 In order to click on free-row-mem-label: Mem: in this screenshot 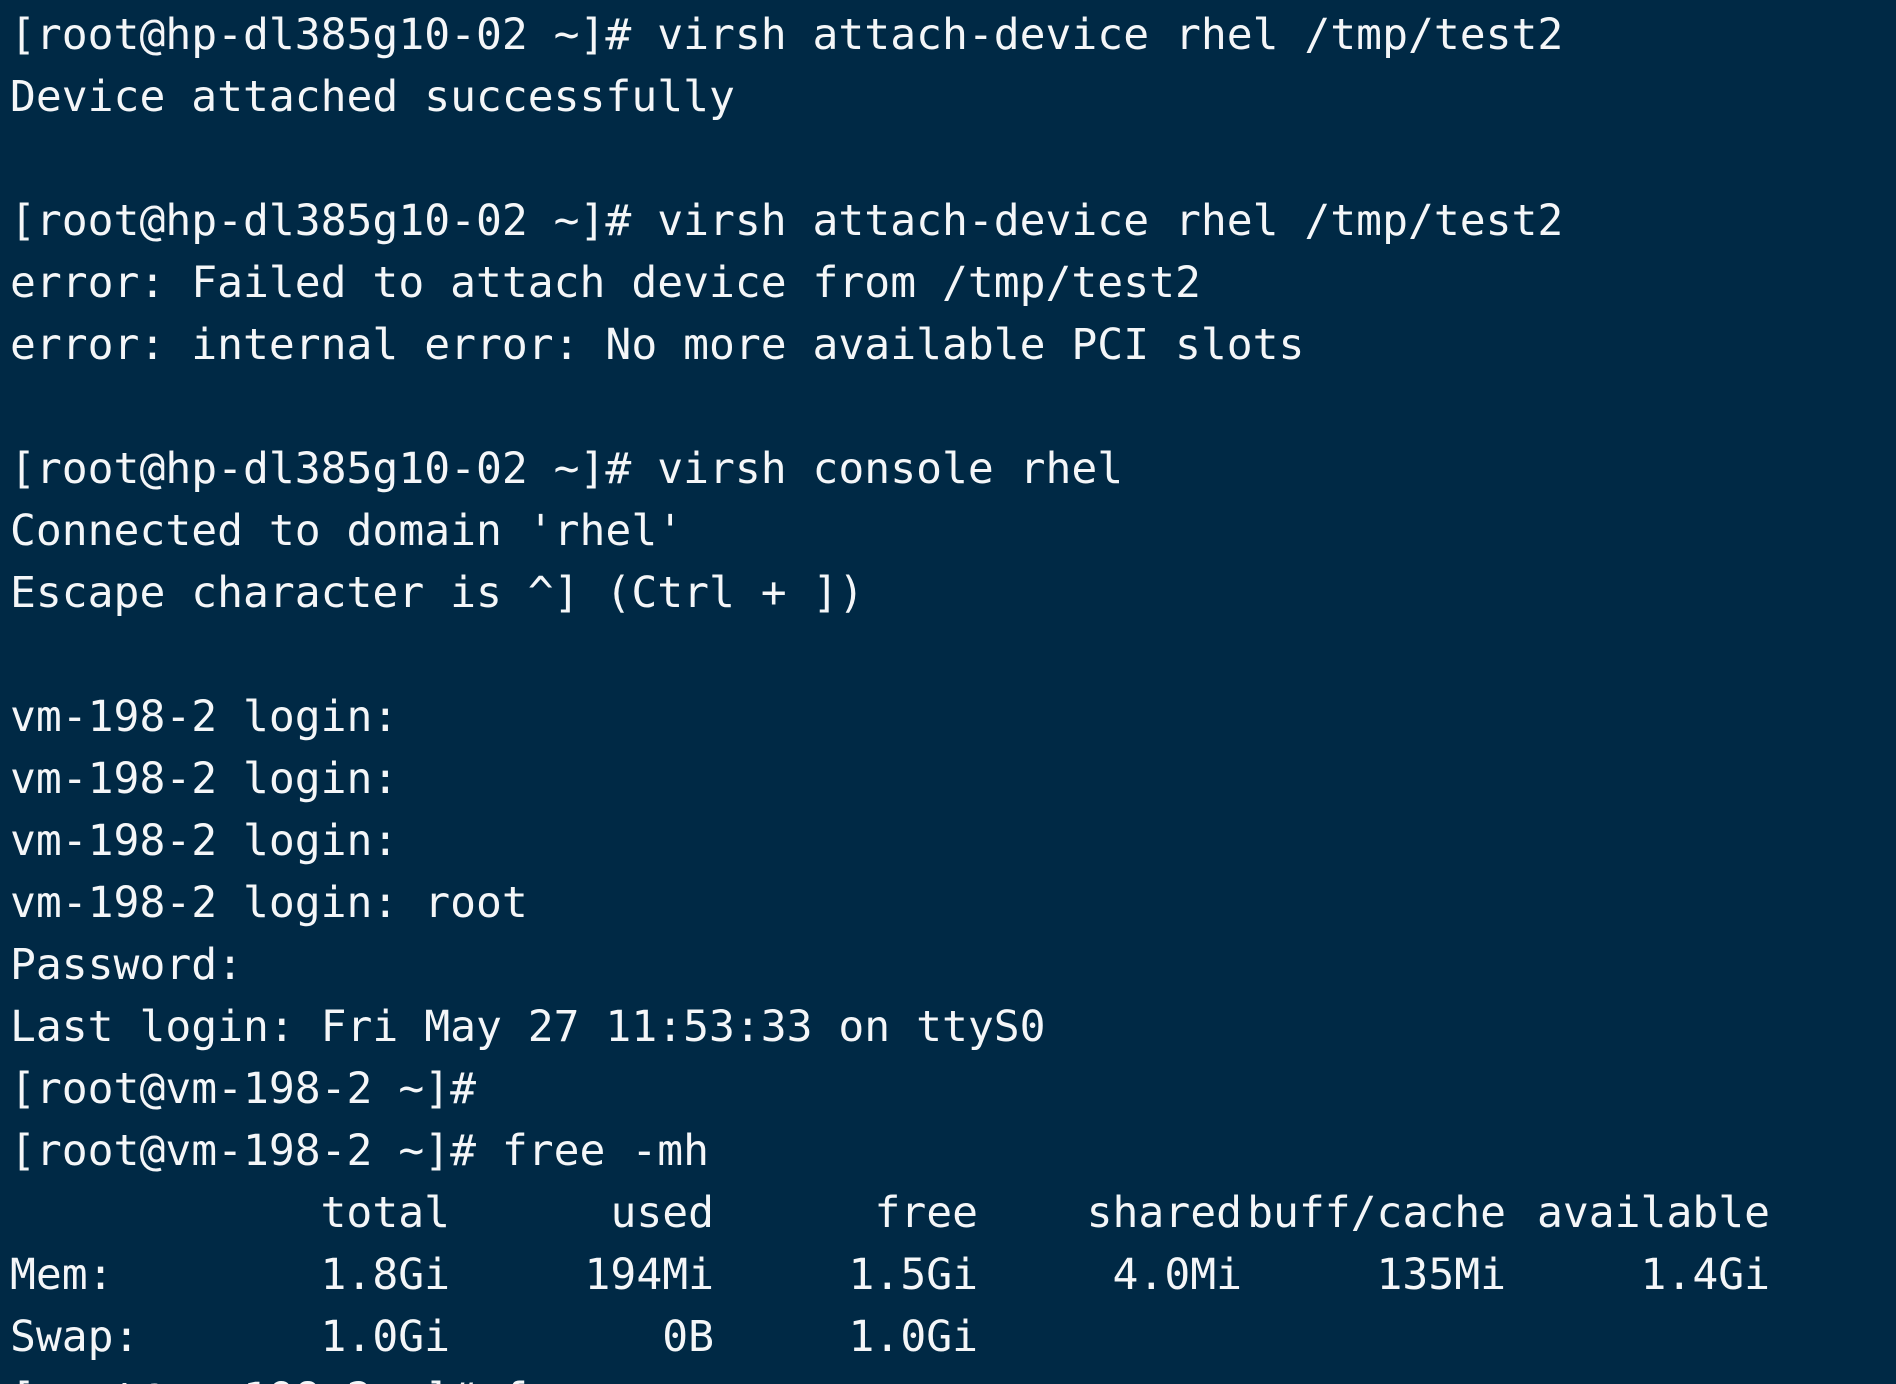, I will do `click(62, 1275)`.